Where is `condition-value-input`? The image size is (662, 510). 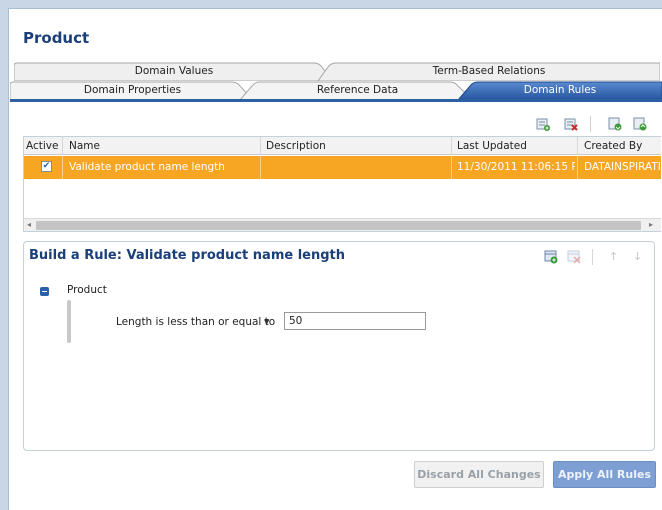 condition-value-input is located at coordinates (355, 321).